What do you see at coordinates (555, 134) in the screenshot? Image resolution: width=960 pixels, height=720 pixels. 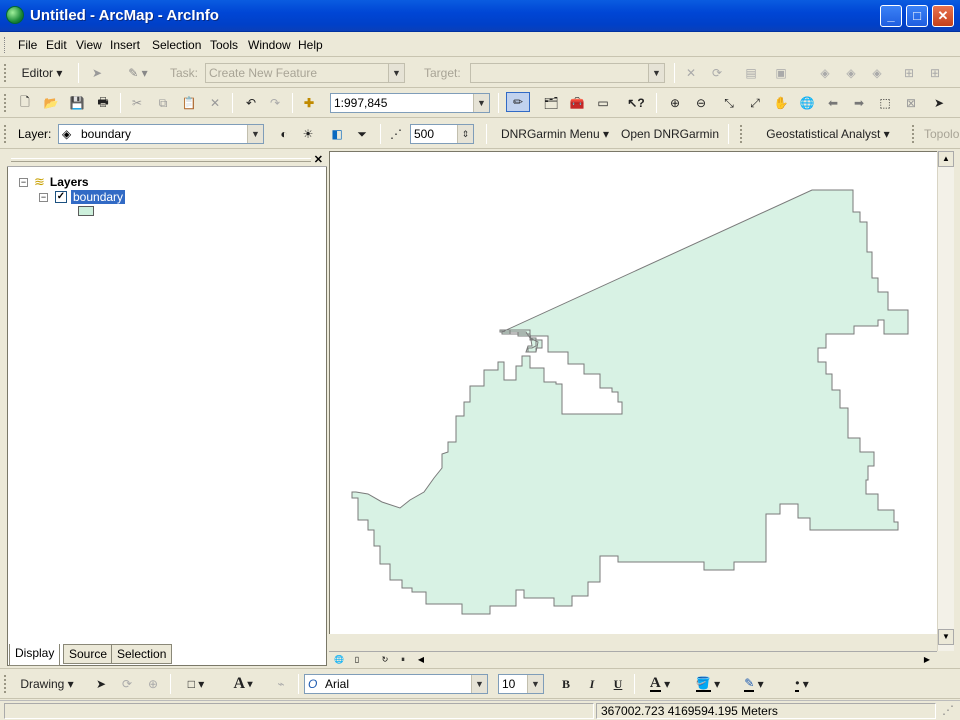 I see `dnrgarmin-menu-button: DNRGarmin Menu ▾` at bounding box center [555, 134].